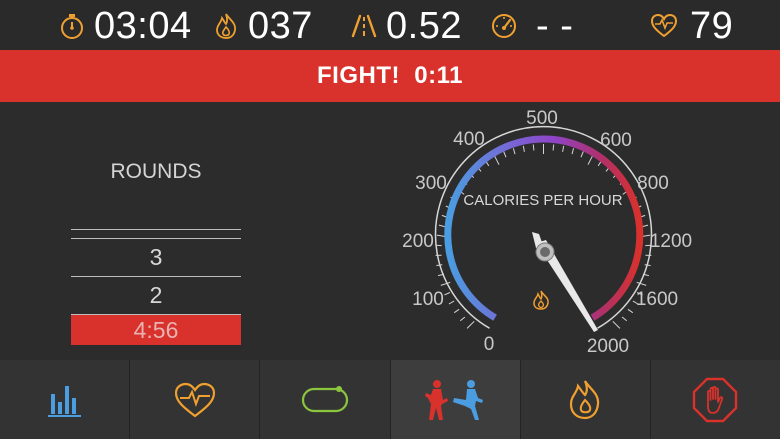 The image size is (780, 439). I want to click on speed-stat: - -, so click(531, 26).